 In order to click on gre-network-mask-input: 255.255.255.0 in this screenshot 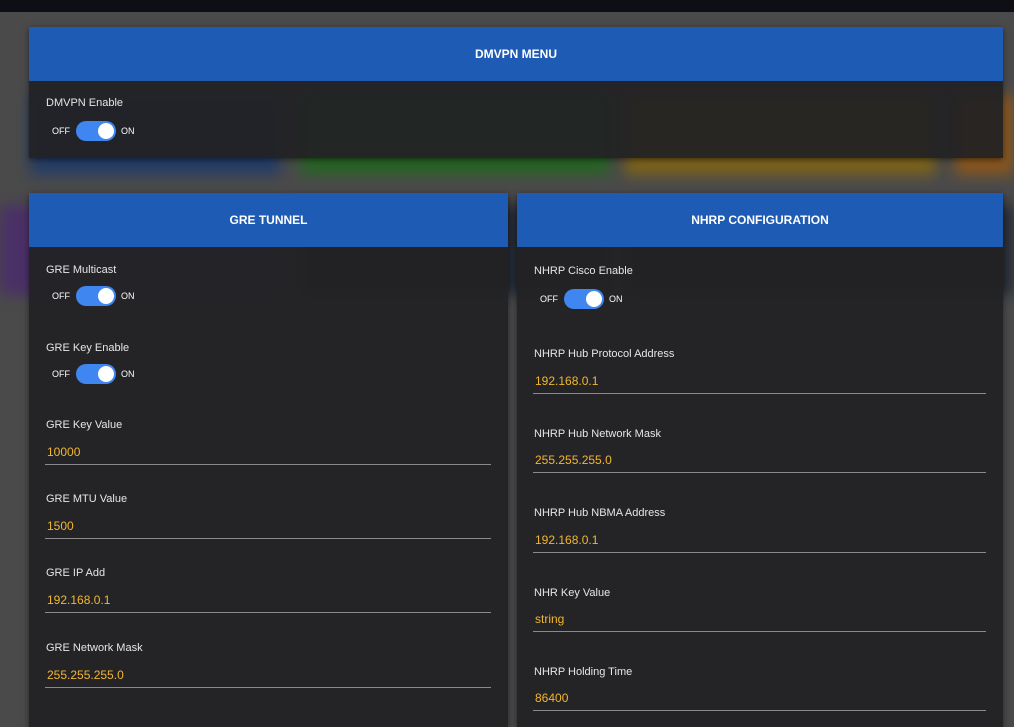, I will do `click(268, 677)`.